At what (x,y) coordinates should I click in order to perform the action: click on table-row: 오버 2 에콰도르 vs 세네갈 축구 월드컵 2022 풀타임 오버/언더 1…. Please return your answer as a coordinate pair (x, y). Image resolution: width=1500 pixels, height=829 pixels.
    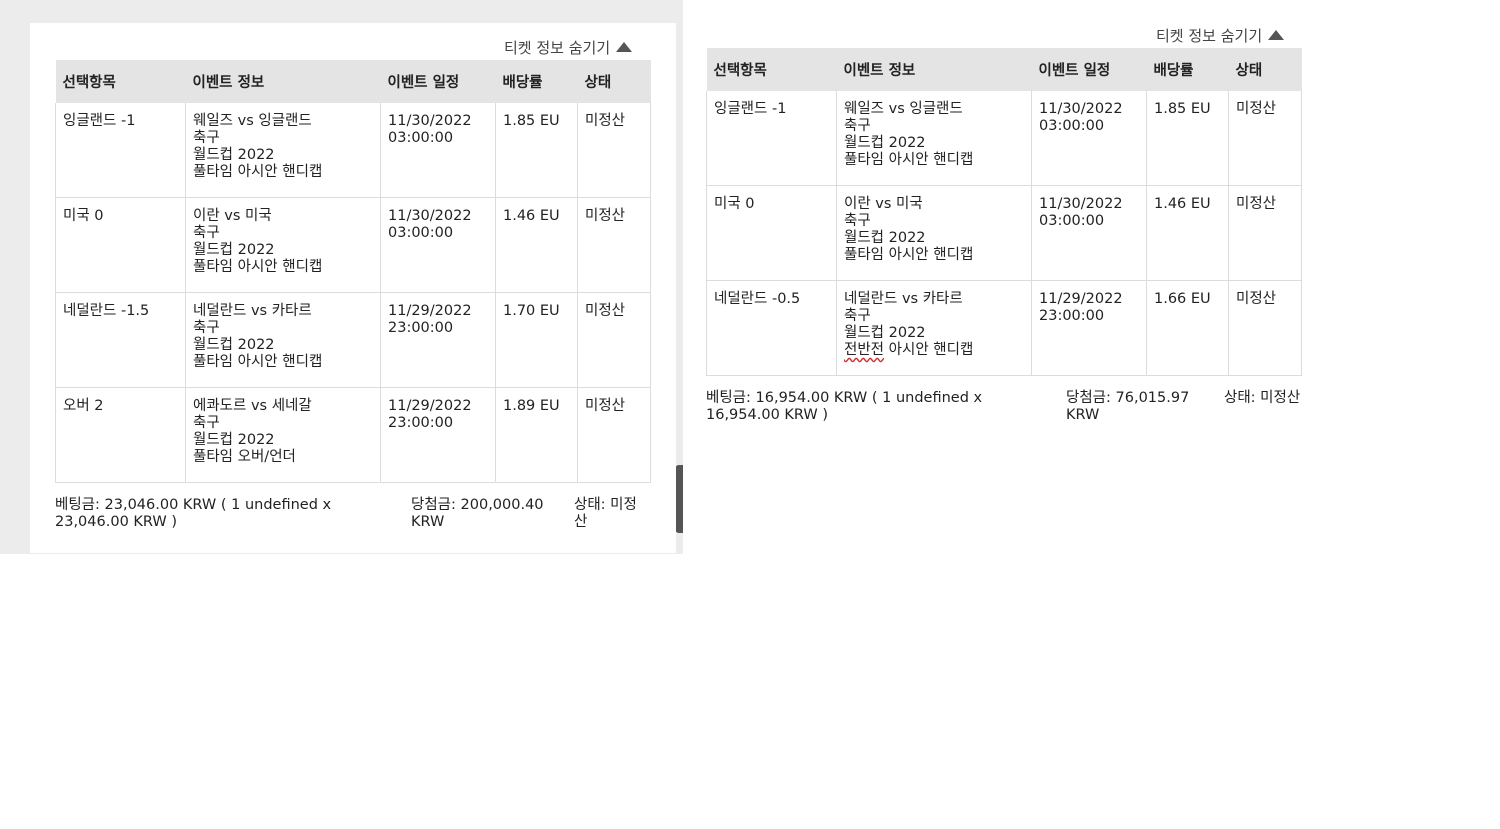
    Looking at the image, I should click on (353, 435).